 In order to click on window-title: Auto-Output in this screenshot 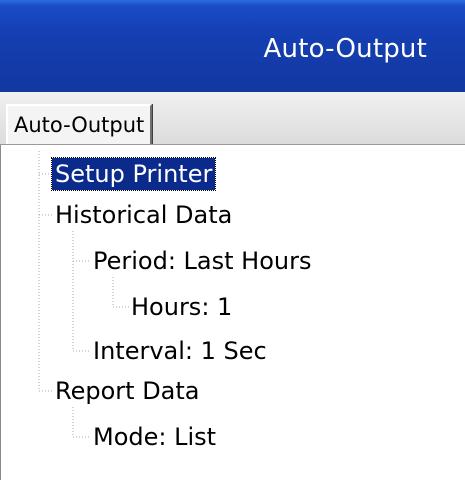, I will do `click(345, 49)`.